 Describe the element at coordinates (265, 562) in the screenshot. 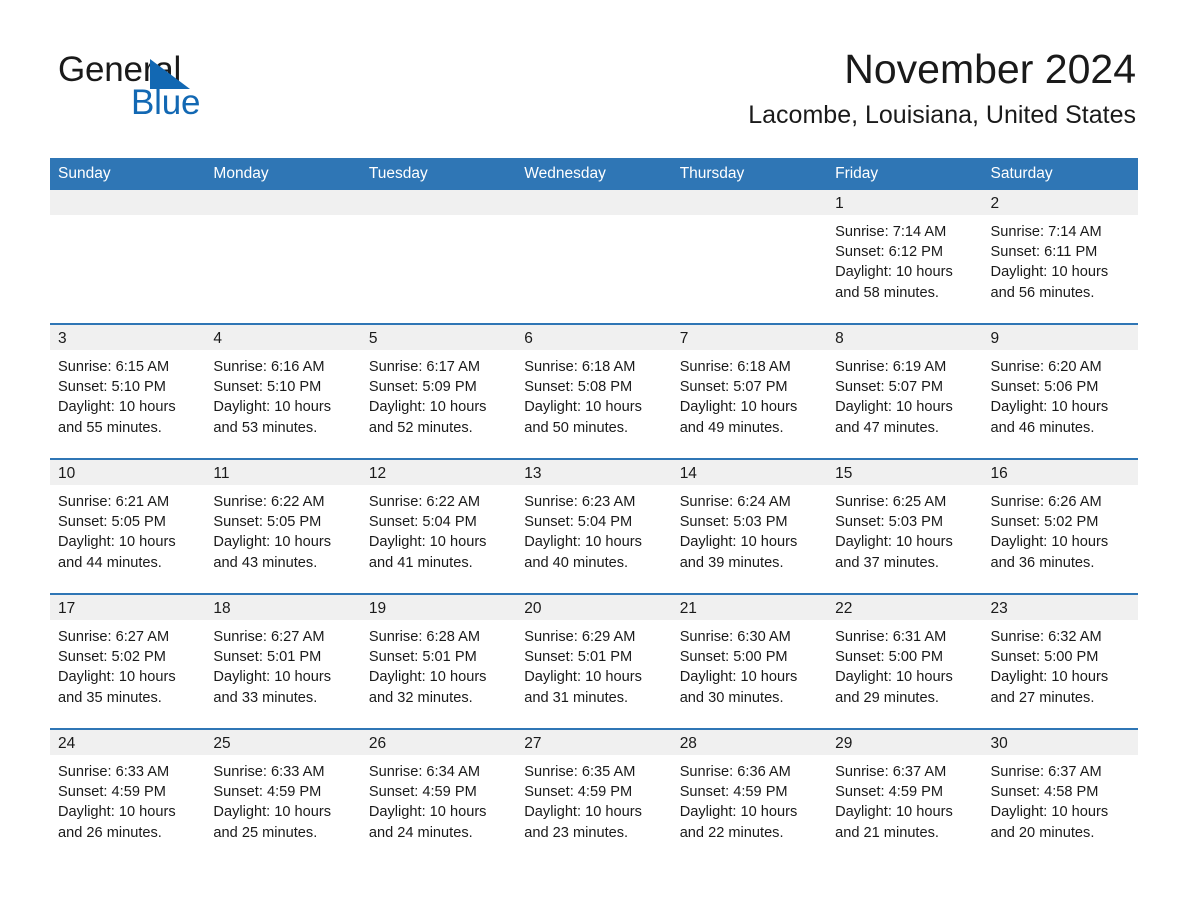

I see `daylight-text-line2: and 43 minutes.` at that location.